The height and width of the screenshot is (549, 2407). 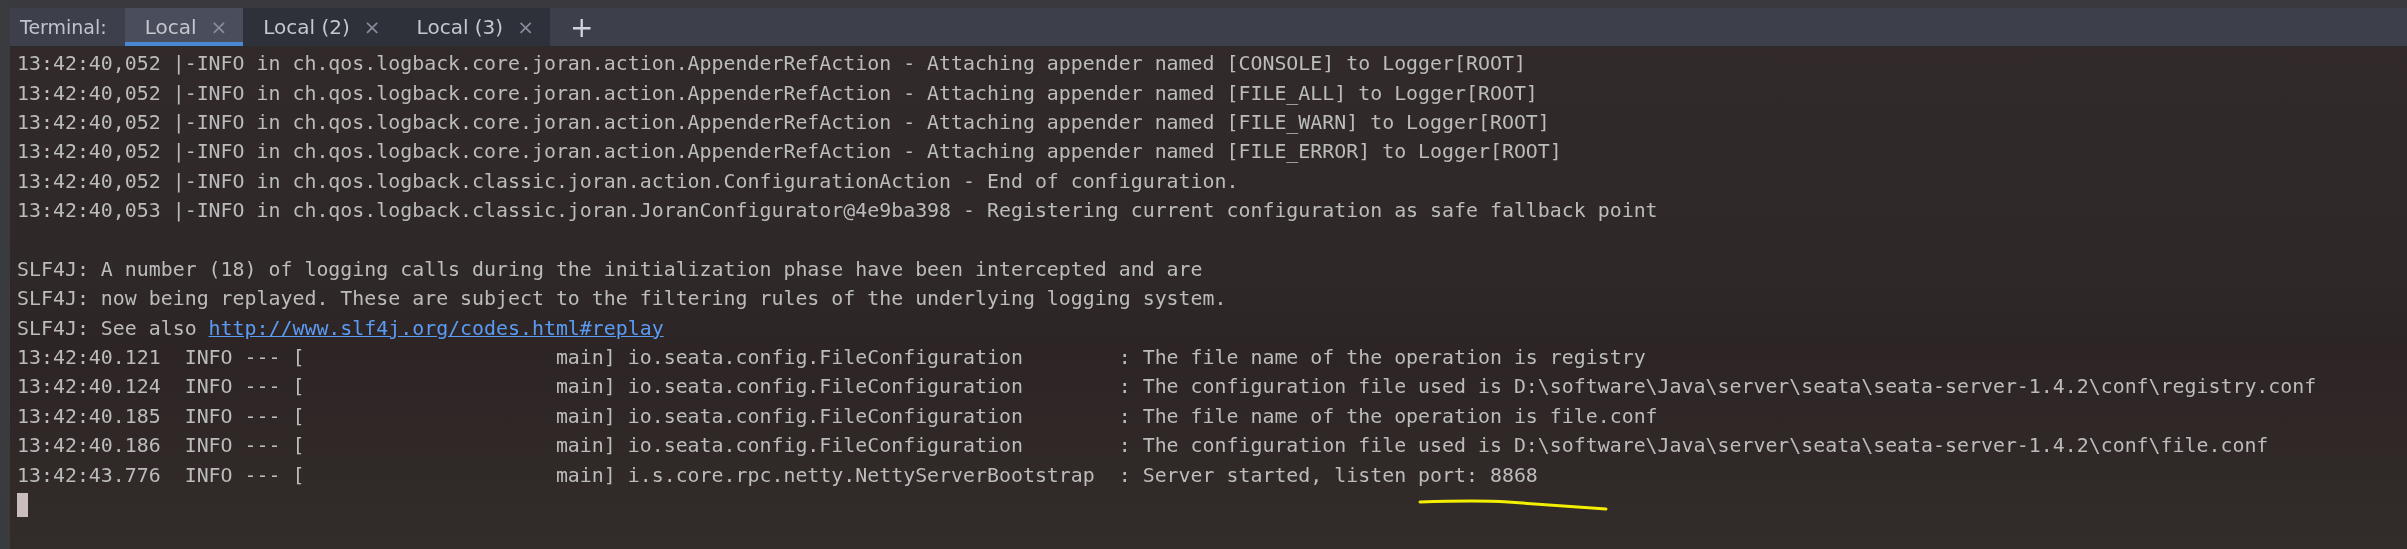 What do you see at coordinates (831, 358) in the screenshot?
I see `log-line: 13:42:40.121 INFO --- [ main] io.seata.config.FileConfiguration : The file name of the operation is registry` at bounding box center [831, 358].